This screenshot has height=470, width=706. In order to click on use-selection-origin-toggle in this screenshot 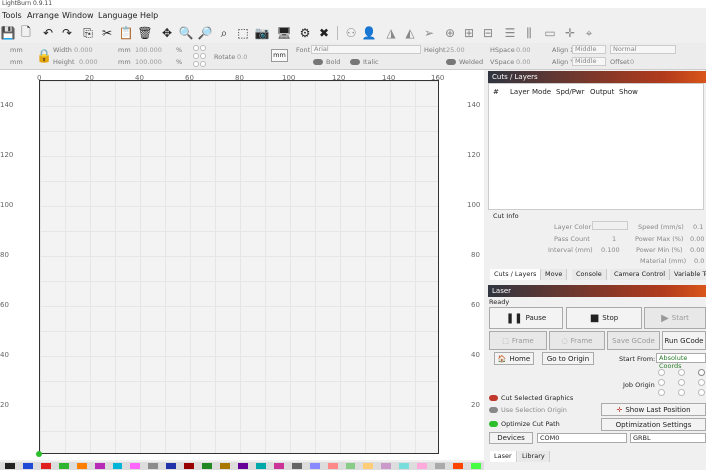, I will do `click(493, 410)`.